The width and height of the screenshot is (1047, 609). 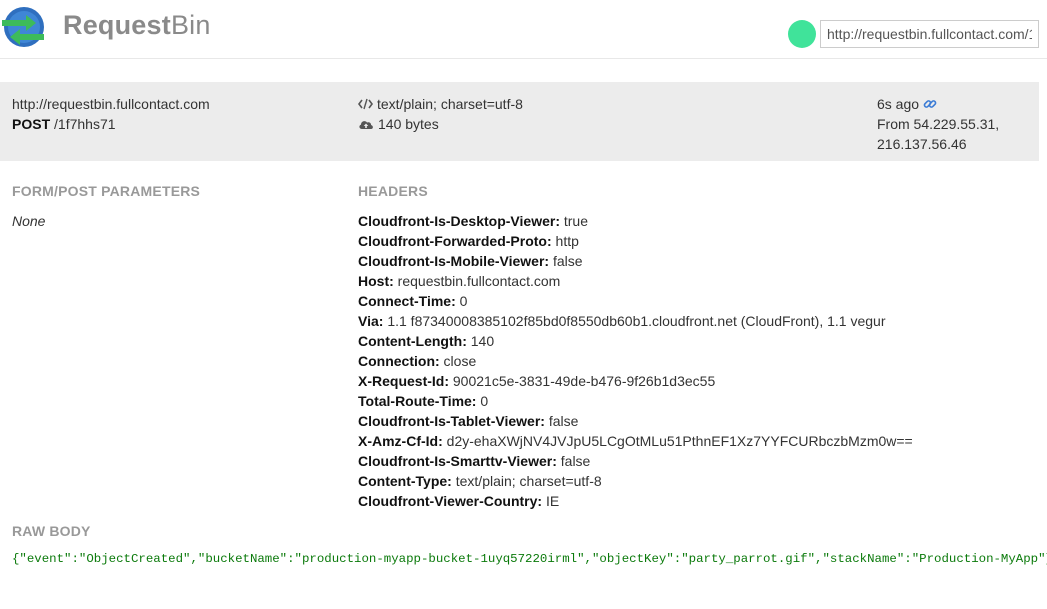 I want to click on header-row: Content-Type: text/plain; charset=utf-8, so click(x=635, y=481).